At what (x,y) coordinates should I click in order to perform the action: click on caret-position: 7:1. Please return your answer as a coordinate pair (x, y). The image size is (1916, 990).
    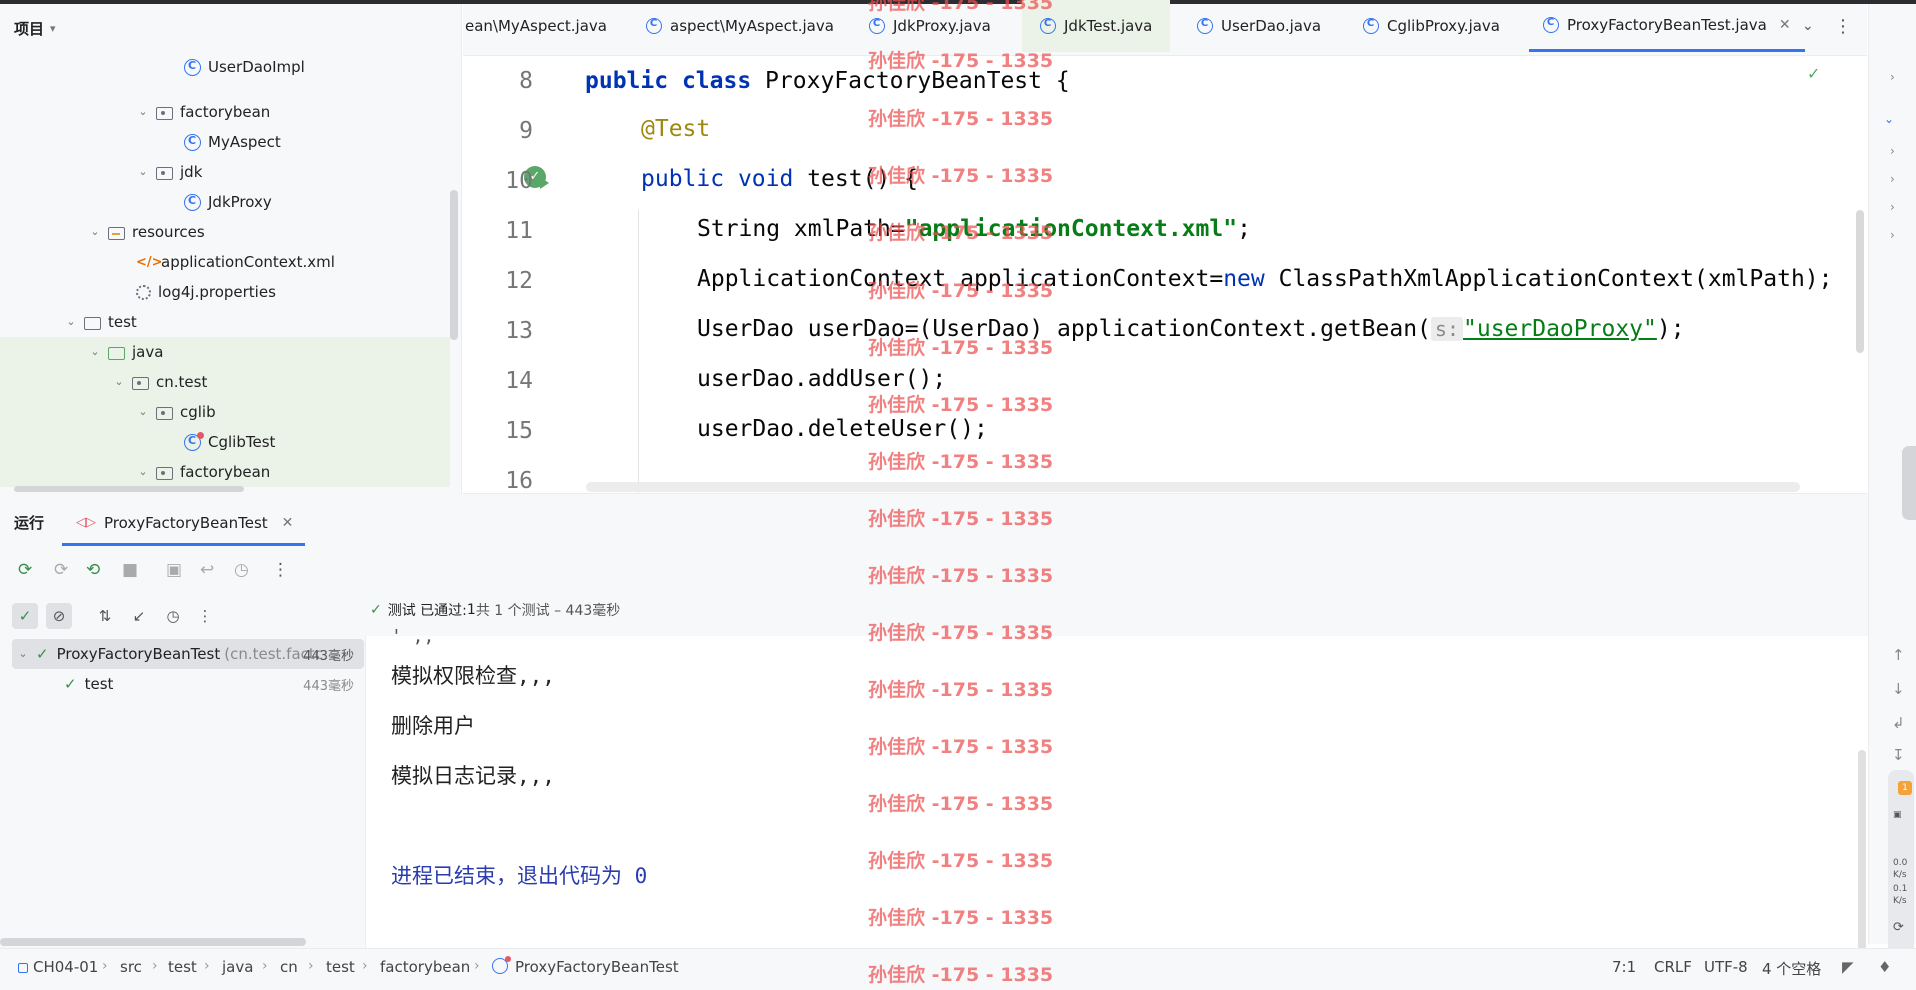
    Looking at the image, I should click on (1624, 967).